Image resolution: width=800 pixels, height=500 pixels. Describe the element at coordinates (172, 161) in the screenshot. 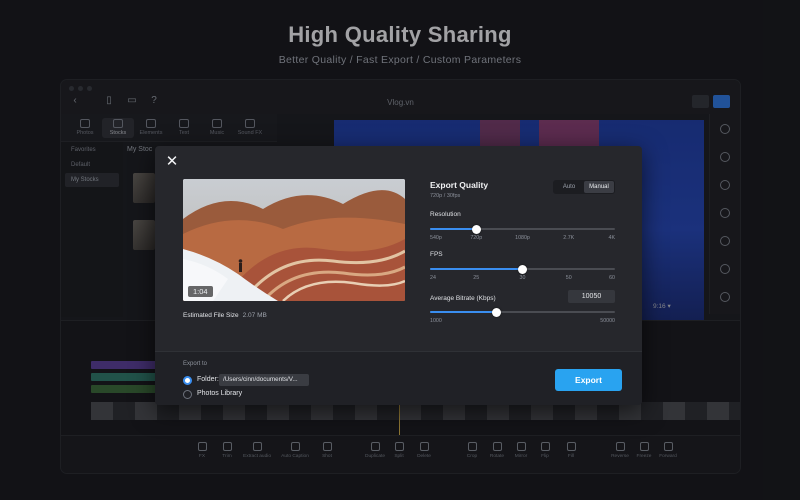

I see `close-icon: ✕` at that location.